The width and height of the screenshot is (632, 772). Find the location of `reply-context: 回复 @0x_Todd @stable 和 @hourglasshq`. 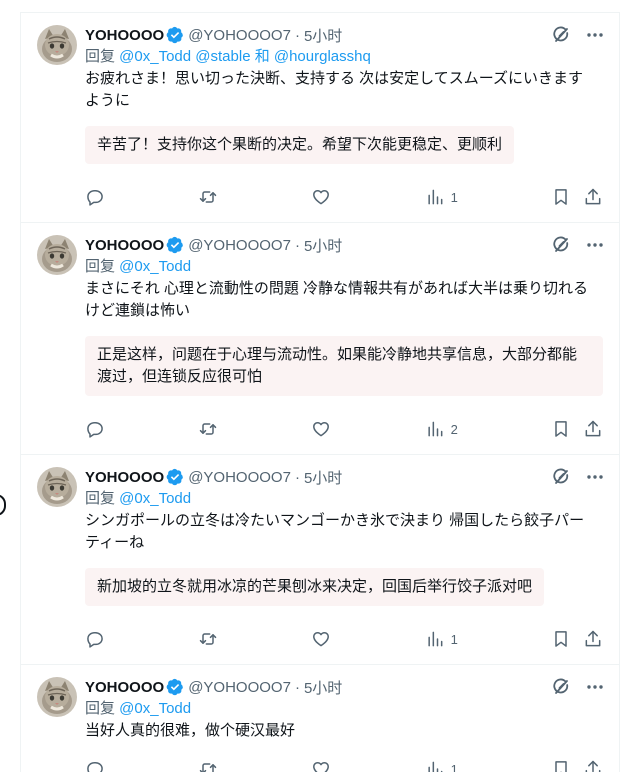

reply-context: 回复 @0x_Todd @stable 和 @hourglasshq is located at coordinates (344, 57).